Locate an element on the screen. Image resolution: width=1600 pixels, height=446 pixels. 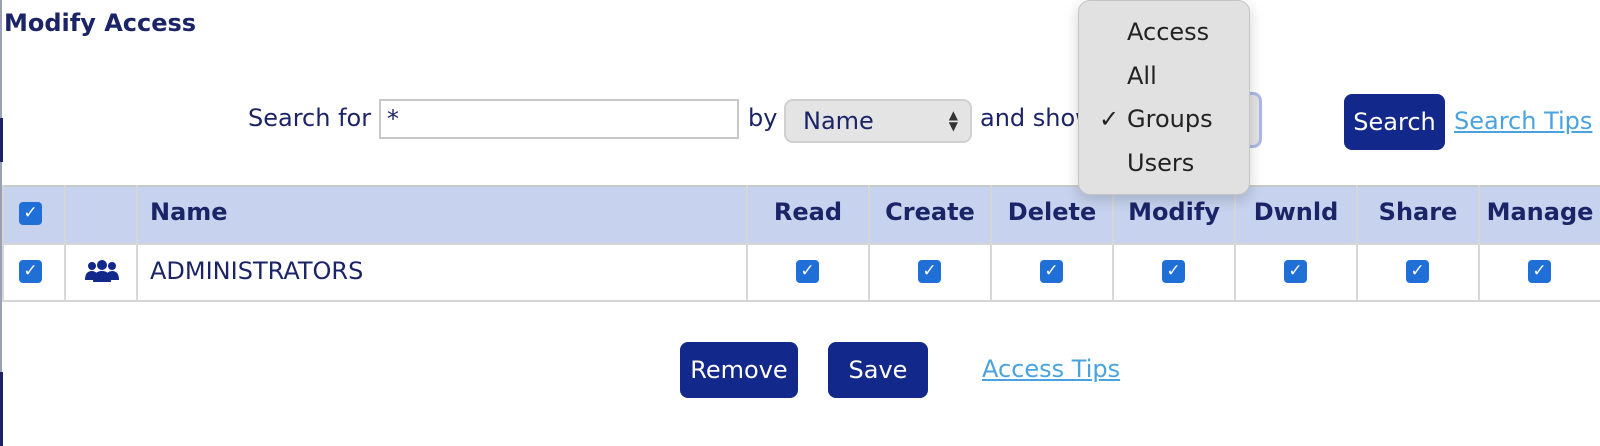
select-all-checkbox: ✓ is located at coordinates (30, 213).